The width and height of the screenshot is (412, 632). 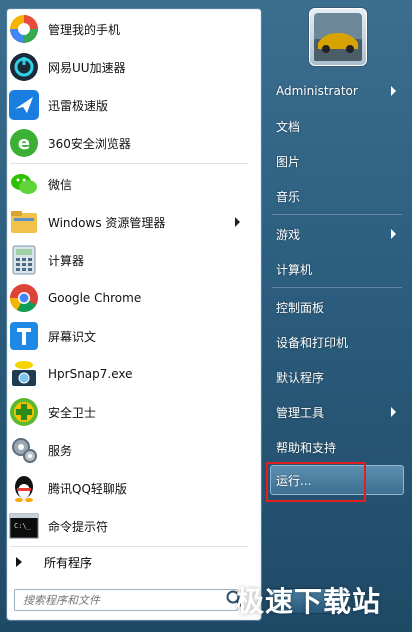 What do you see at coordinates (24, 298) in the screenshot?
I see `chrome-icon` at bounding box center [24, 298].